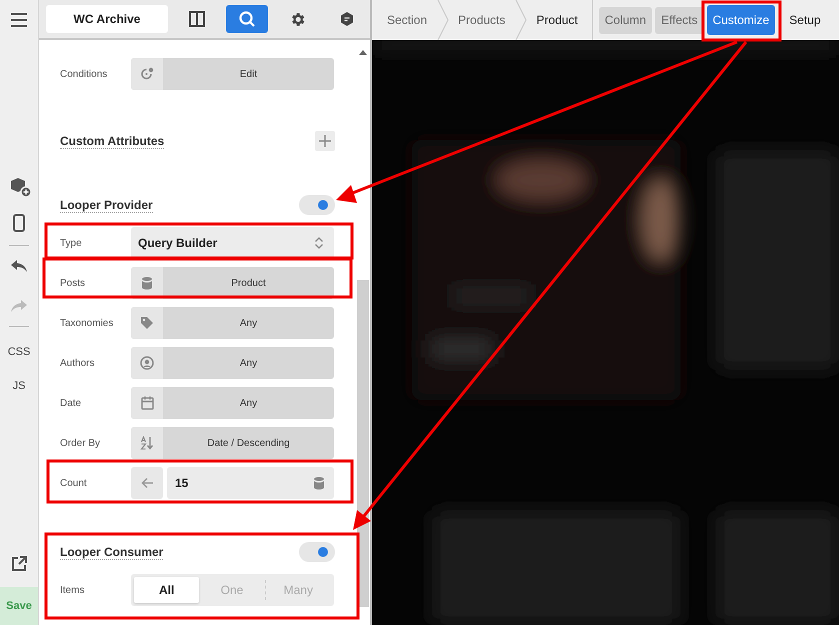  I want to click on inspector-tab: Customize, so click(741, 20).